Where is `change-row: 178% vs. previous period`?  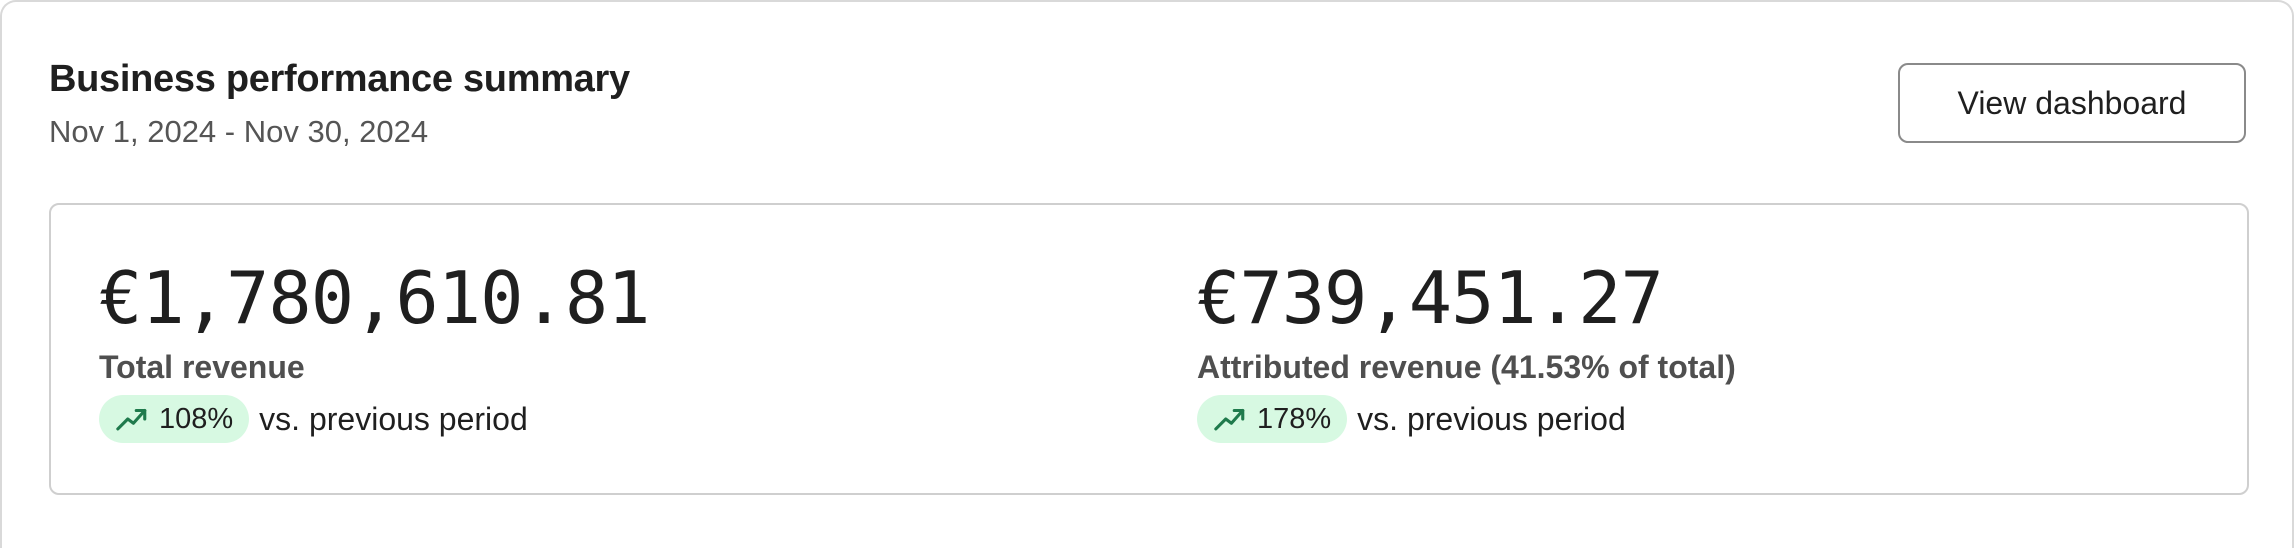 change-row: 178% vs. previous period is located at coordinates (1466, 419).